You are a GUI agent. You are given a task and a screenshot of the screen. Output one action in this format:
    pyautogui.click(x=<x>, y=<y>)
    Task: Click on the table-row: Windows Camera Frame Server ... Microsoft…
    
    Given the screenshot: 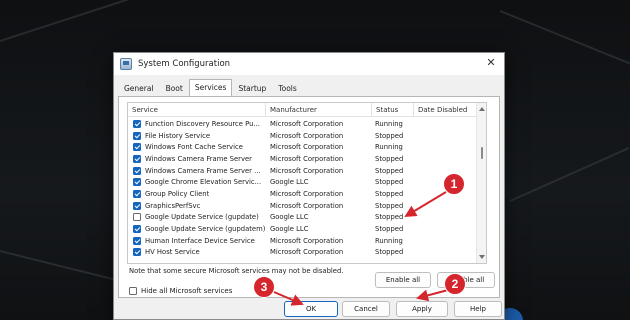 What is the action you would take?
    pyautogui.click(x=302, y=171)
    